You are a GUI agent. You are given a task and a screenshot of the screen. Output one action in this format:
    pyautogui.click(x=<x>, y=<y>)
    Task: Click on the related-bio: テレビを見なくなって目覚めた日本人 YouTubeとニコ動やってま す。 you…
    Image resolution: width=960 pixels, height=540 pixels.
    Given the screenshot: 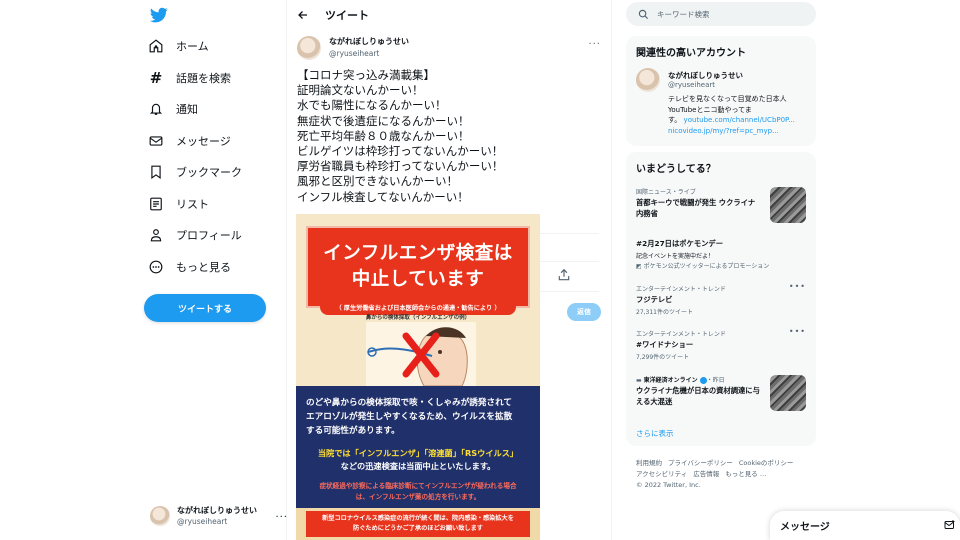 What is the action you would take?
    pyautogui.click(x=741, y=115)
    